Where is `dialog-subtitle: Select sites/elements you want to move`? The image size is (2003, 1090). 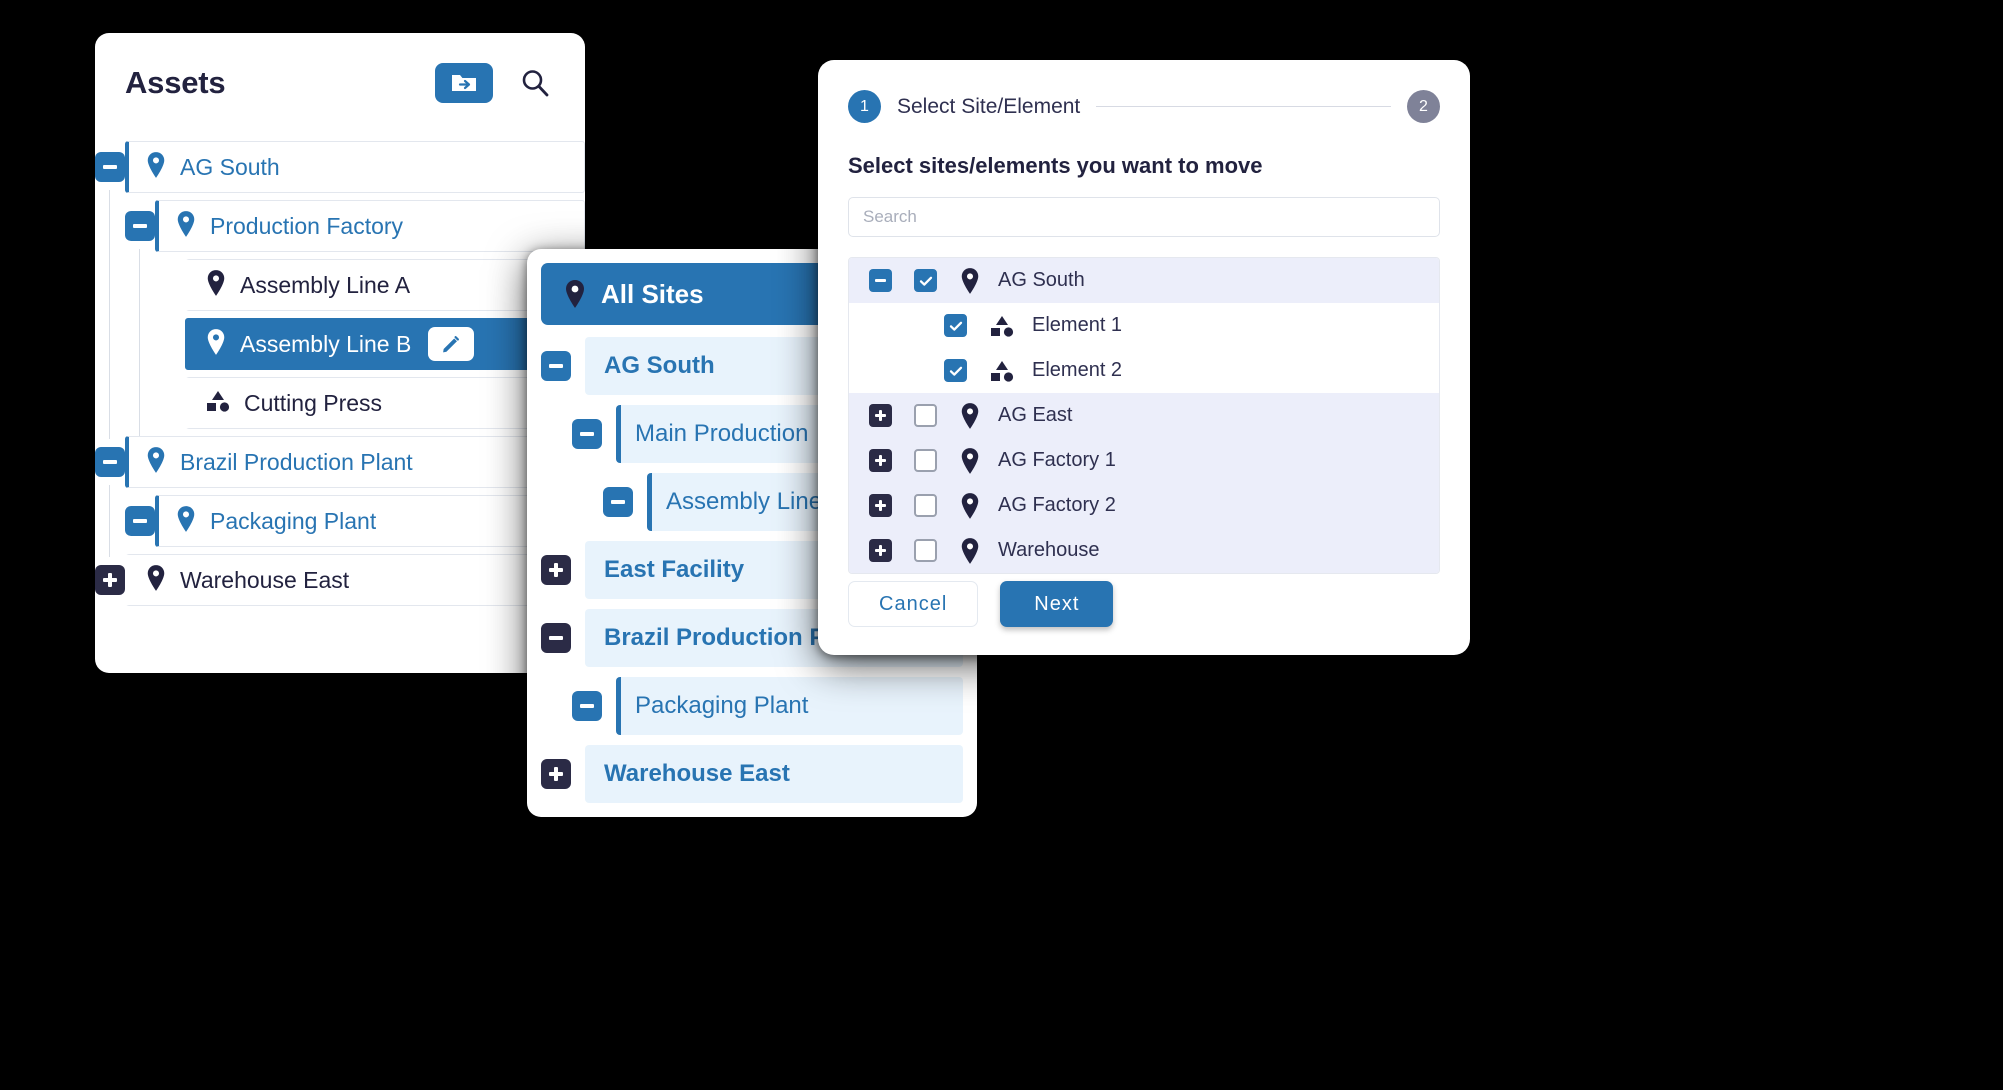
dialog-subtitle: Select sites/elements you want to move is located at coordinates (1055, 165).